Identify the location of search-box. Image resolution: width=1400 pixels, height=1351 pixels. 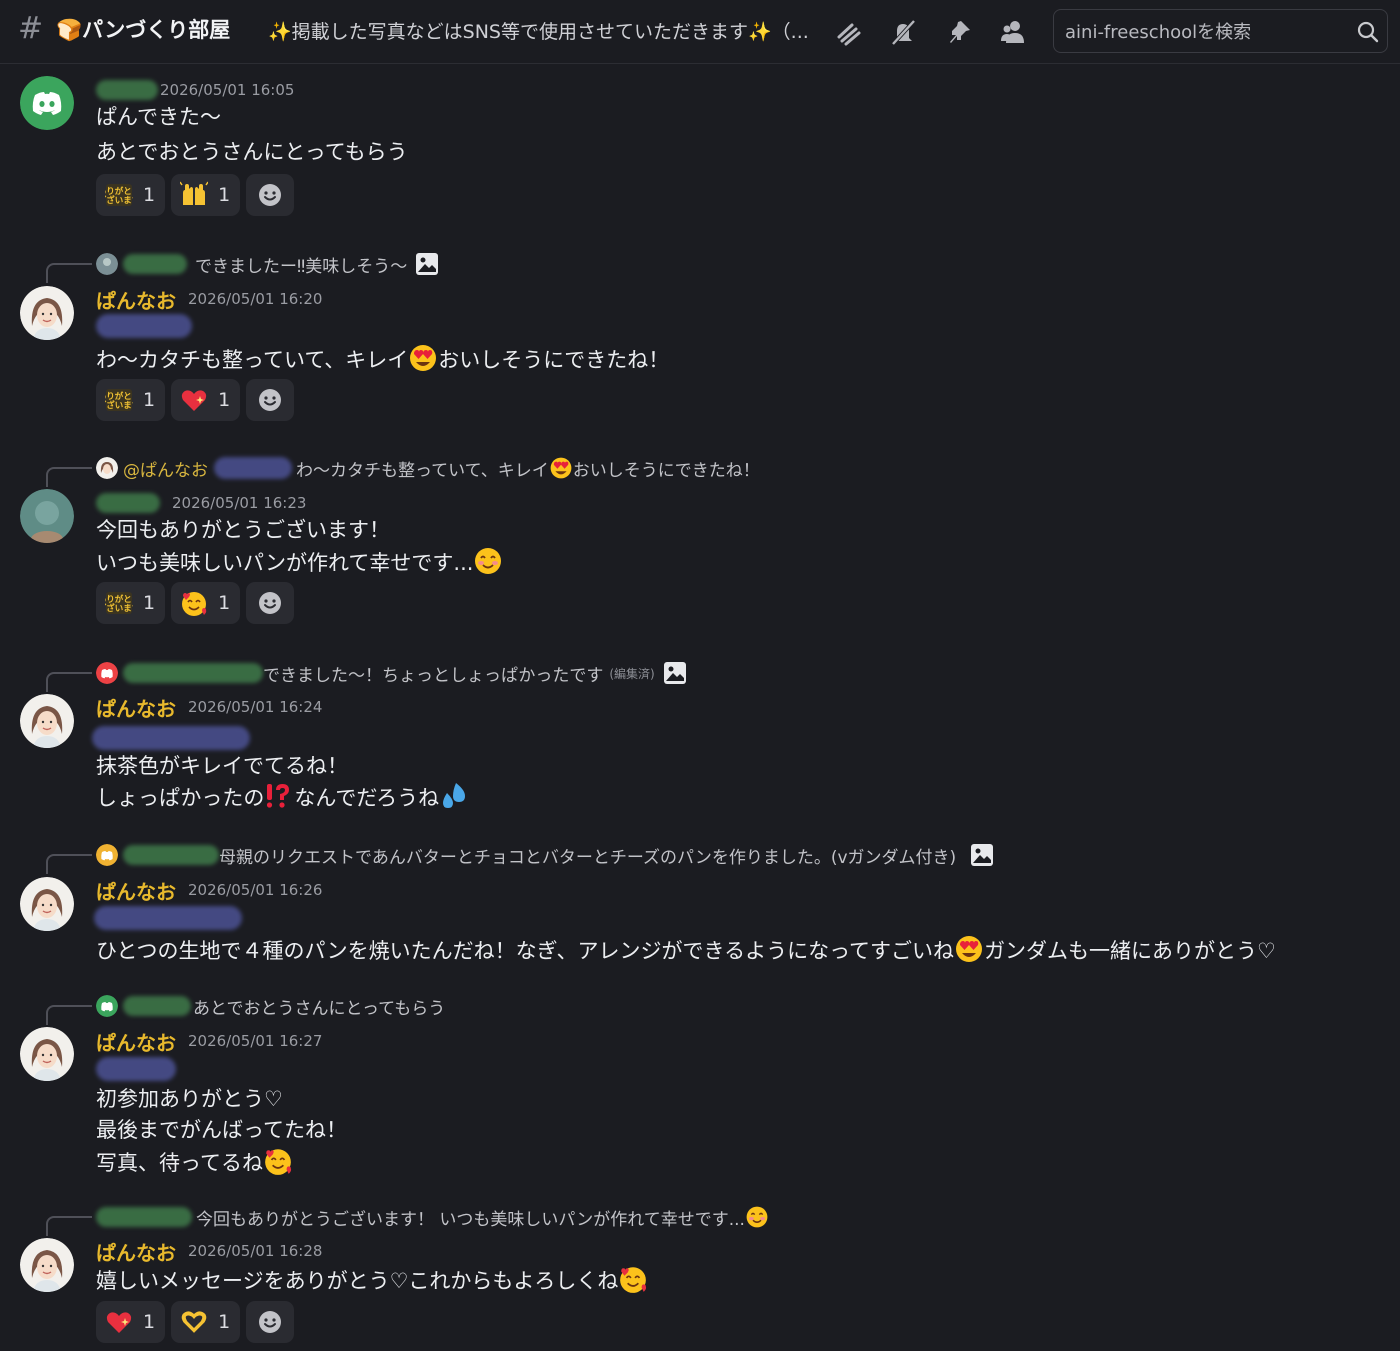
(1220, 31).